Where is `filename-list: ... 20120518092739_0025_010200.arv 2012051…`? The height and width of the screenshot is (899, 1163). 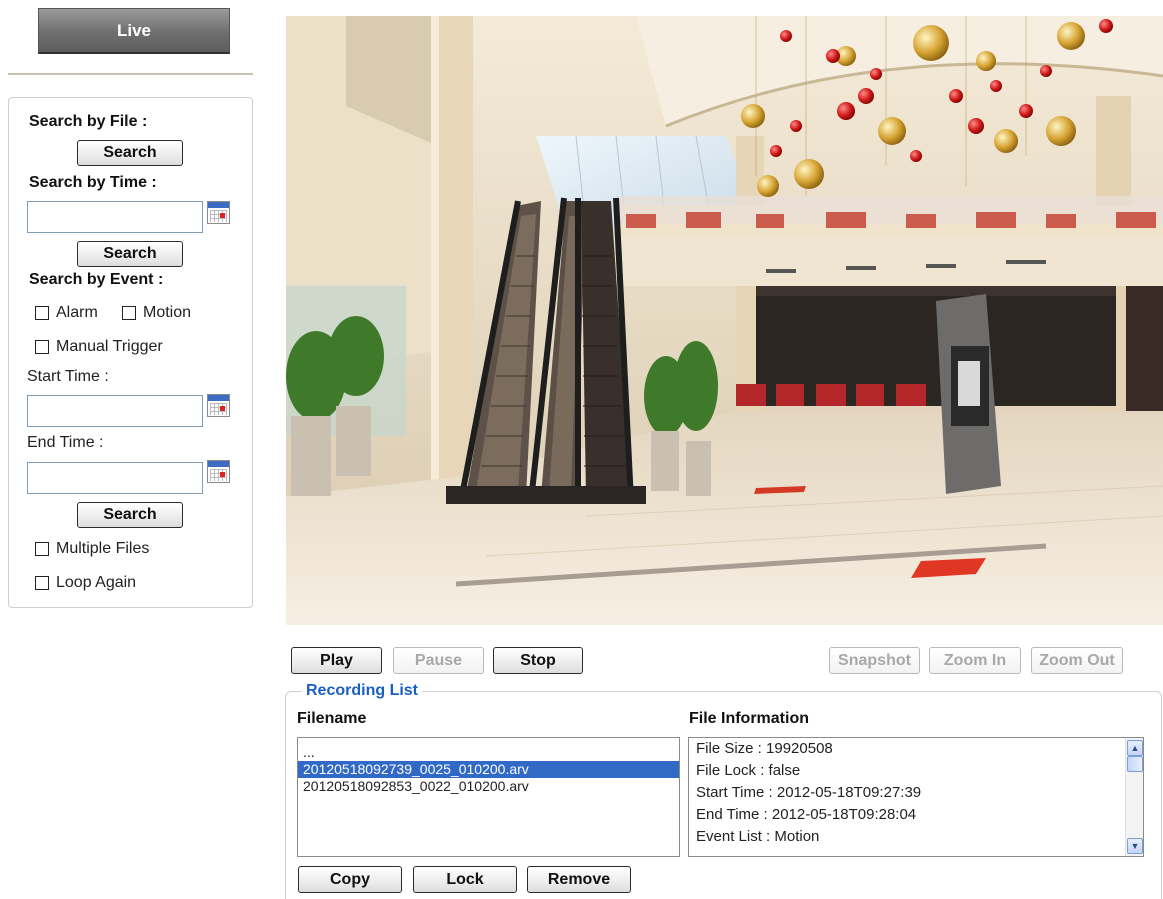 filename-list: ... 20120518092739_0025_010200.arv 2012051… is located at coordinates (488, 797).